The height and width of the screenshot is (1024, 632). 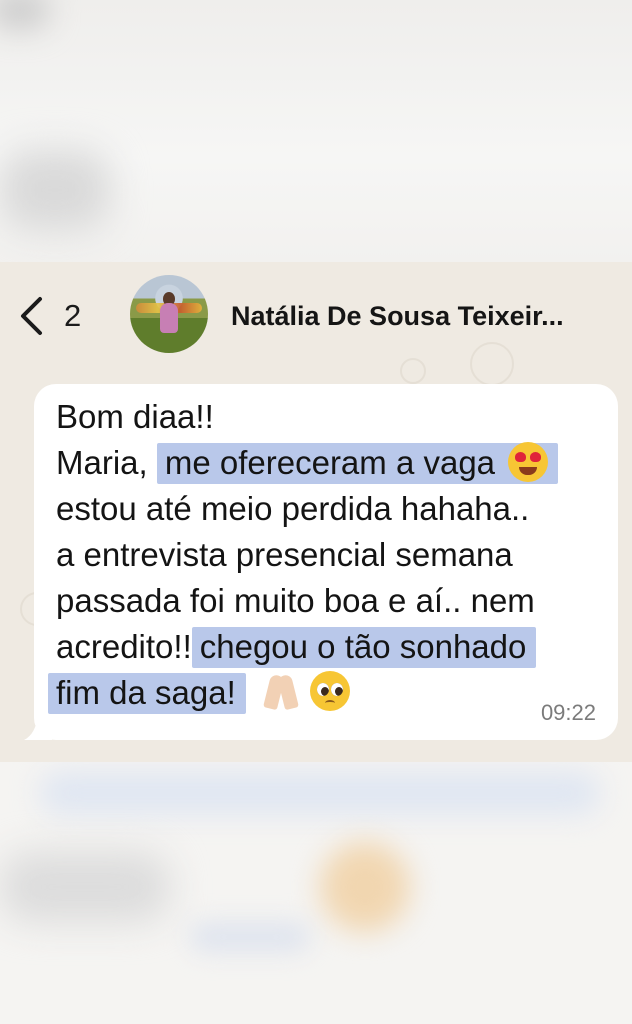 I want to click on praying-hands-emoji, so click(x=281, y=691).